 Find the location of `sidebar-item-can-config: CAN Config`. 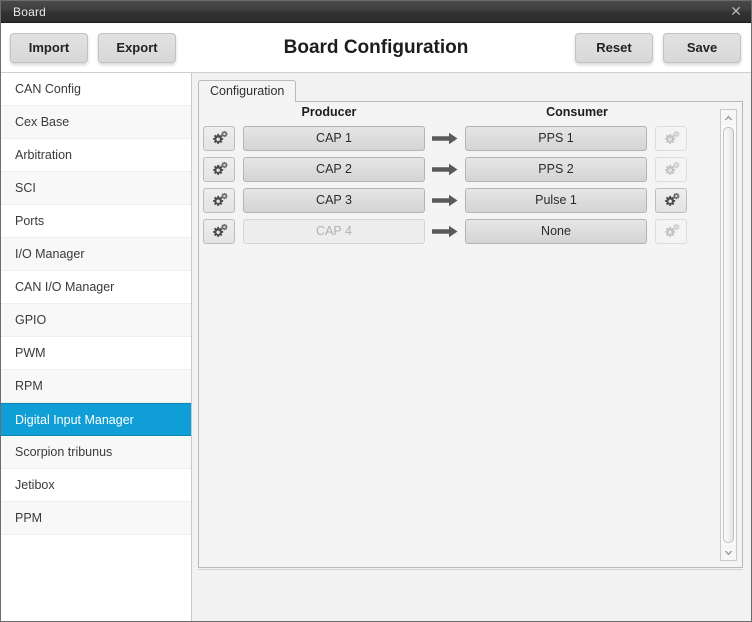

sidebar-item-can-config: CAN Config is located at coordinates (96, 89).